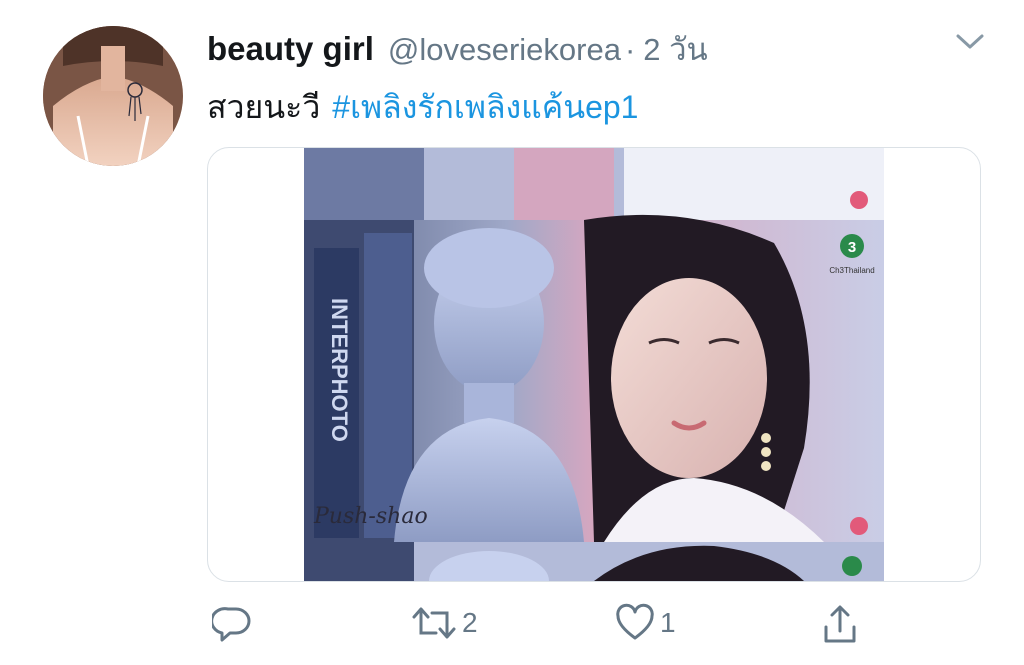 This screenshot has width=1024, height=665. I want to click on display-name: beauty girl, so click(290, 49).